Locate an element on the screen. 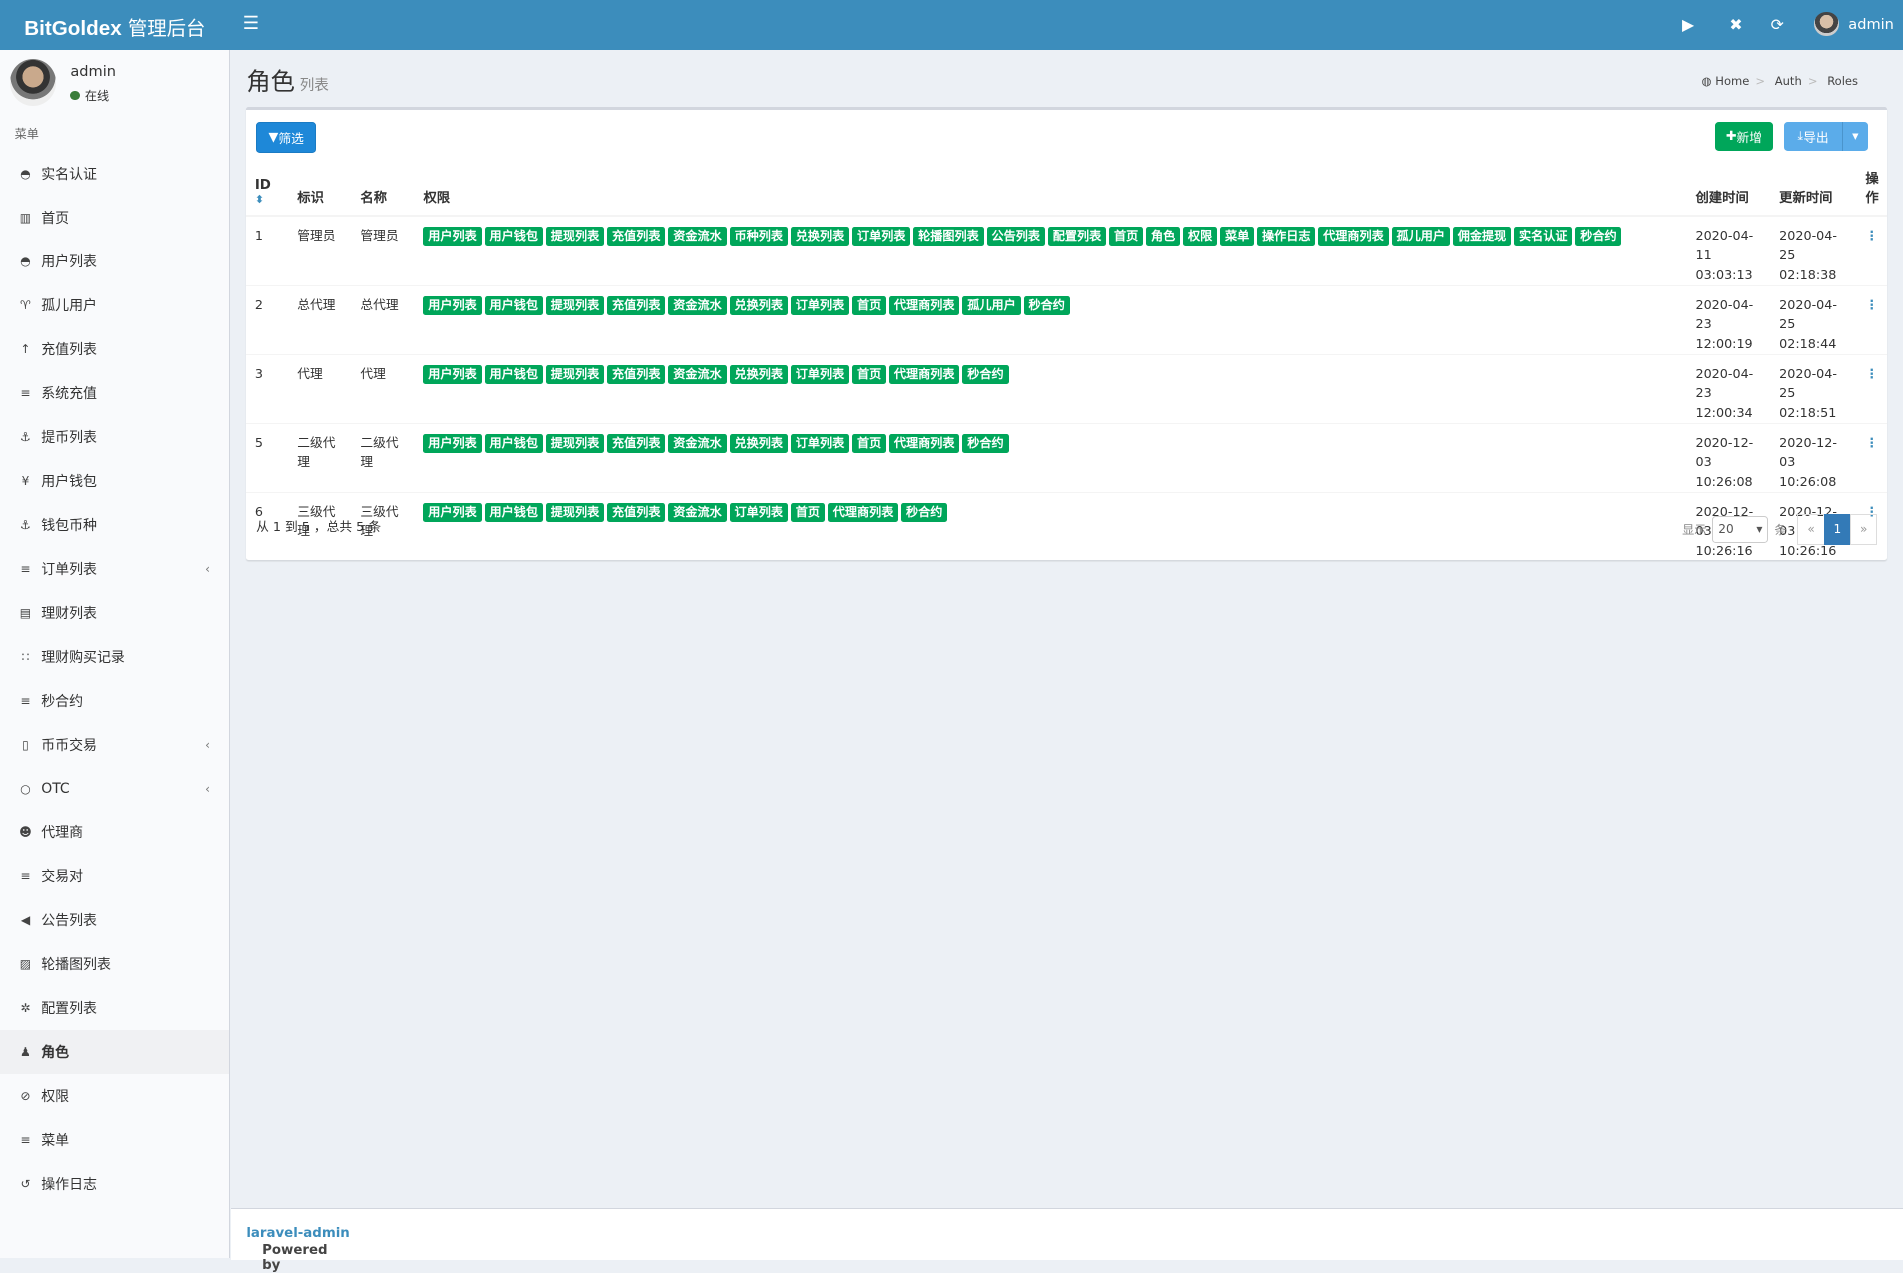 The width and height of the screenshot is (1903, 1273). user-menu: admin is located at coordinates (1854, 24).